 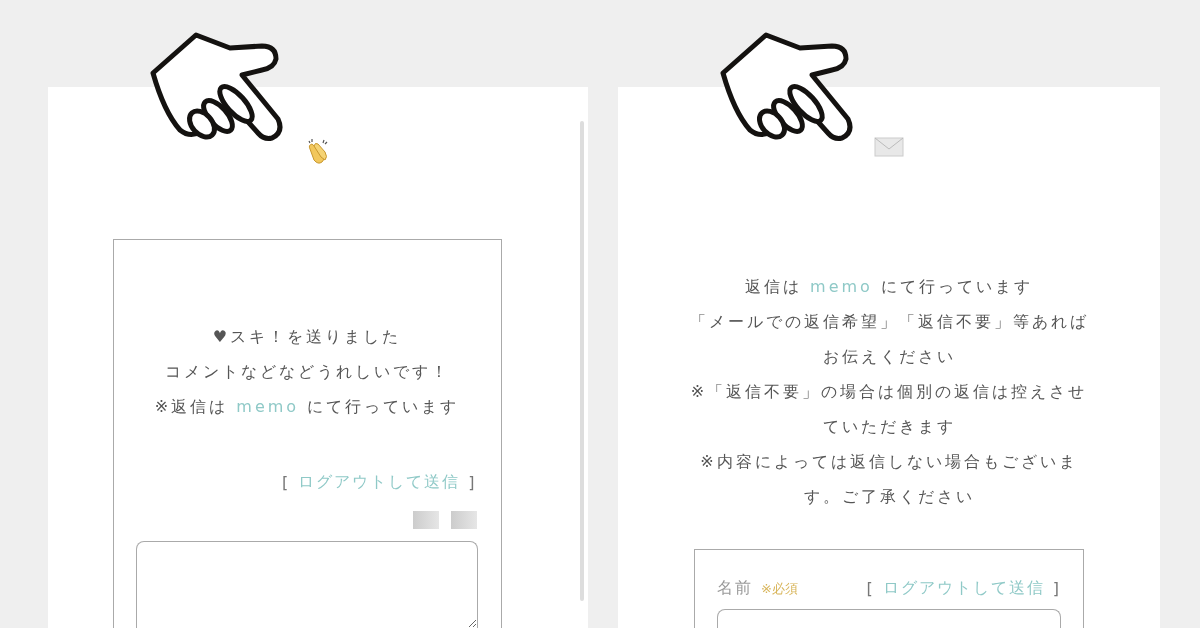 What do you see at coordinates (735, 588) in the screenshot?
I see `field-label: 名前` at bounding box center [735, 588].